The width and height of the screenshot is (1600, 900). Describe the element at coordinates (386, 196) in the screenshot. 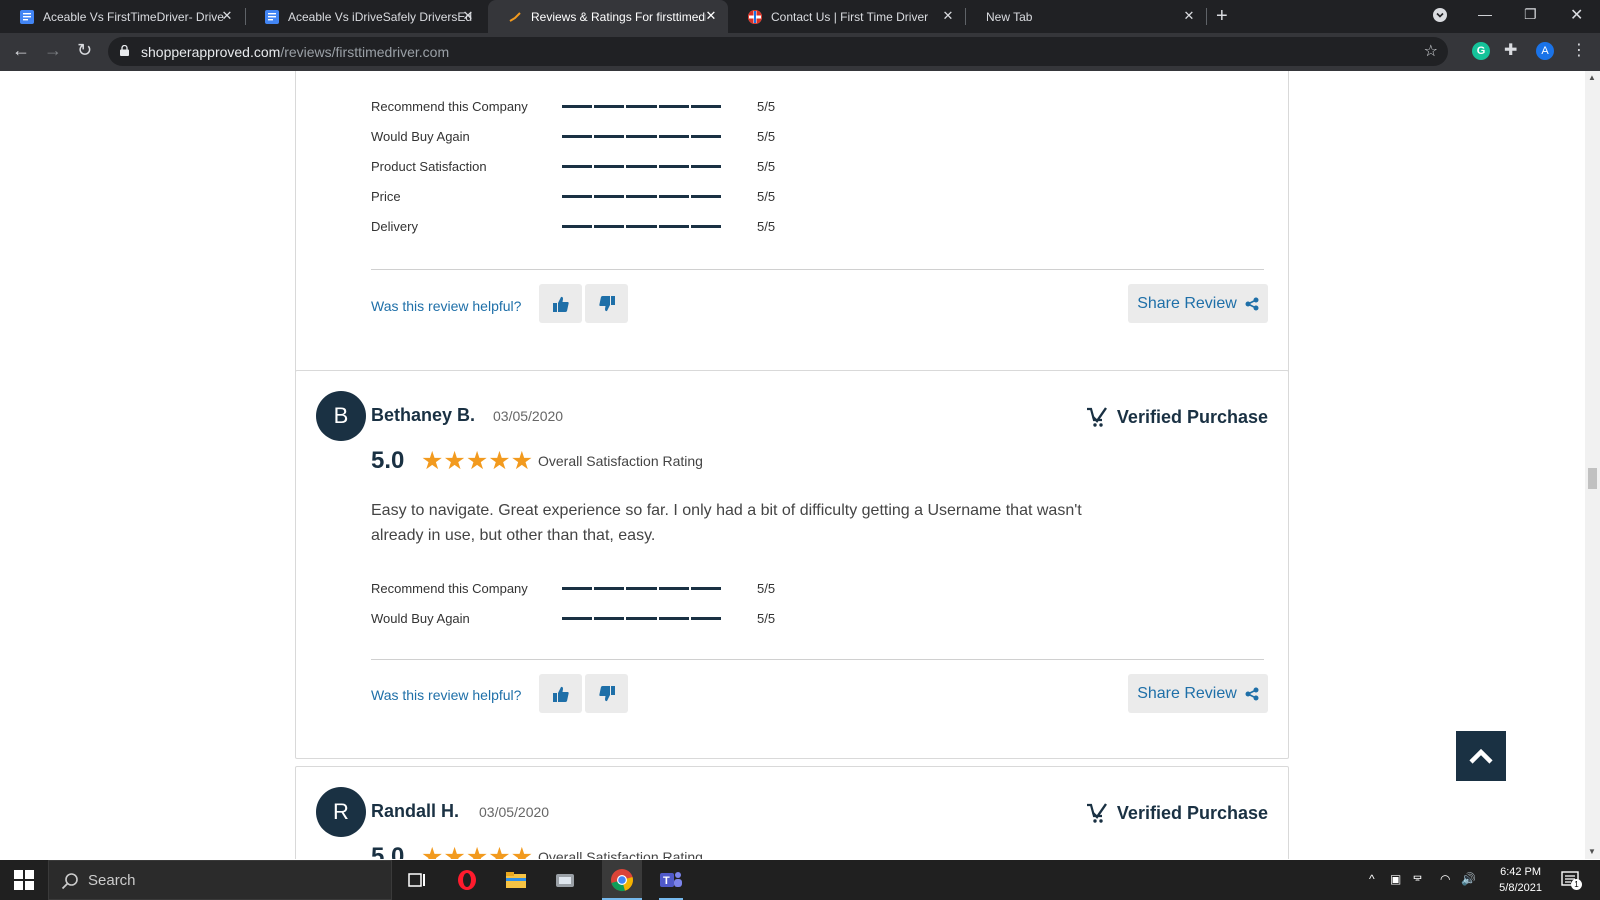

I see `rating-label: Price` at that location.